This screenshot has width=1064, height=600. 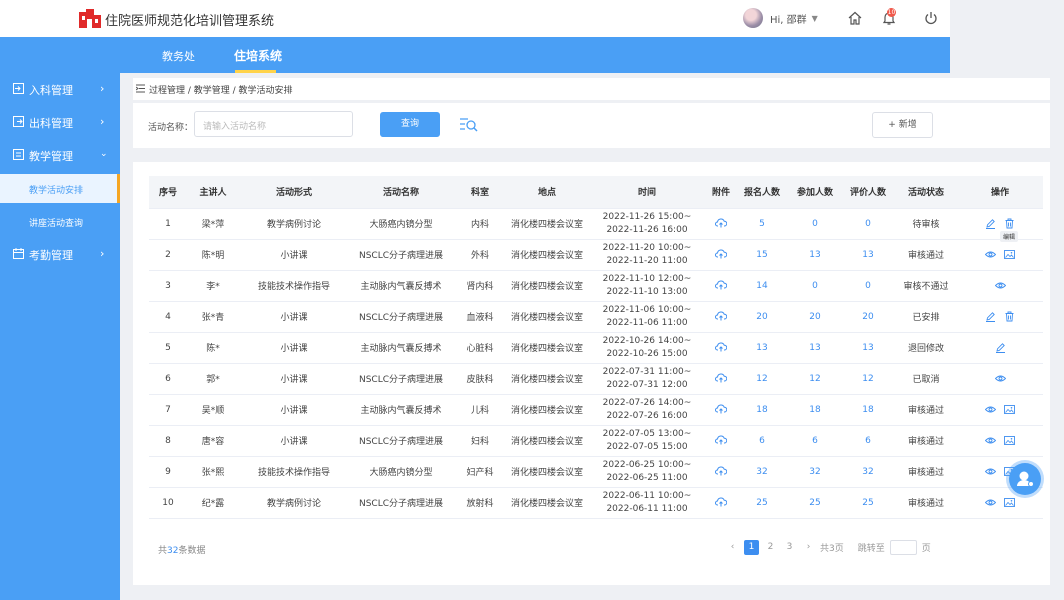 I want to click on cell-signup-count: 20, so click(x=762, y=317).